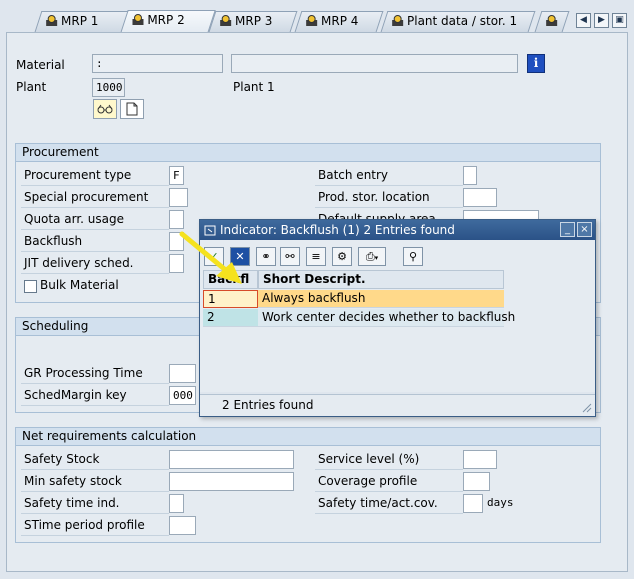 The height and width of the screenshot is (579, 634). I want to click on gr-processing-time-field, so click(182, 373).